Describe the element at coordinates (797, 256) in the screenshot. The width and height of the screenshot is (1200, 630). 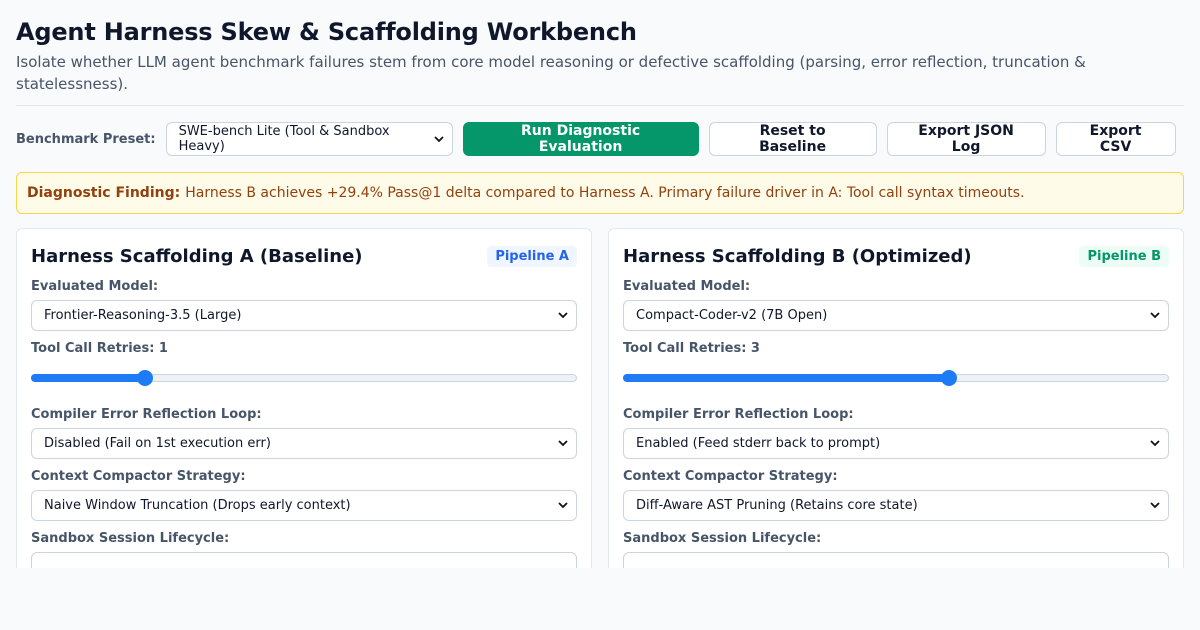
I see `panel-b-title: Harness Scaffolding B (Optimized)` at that location.